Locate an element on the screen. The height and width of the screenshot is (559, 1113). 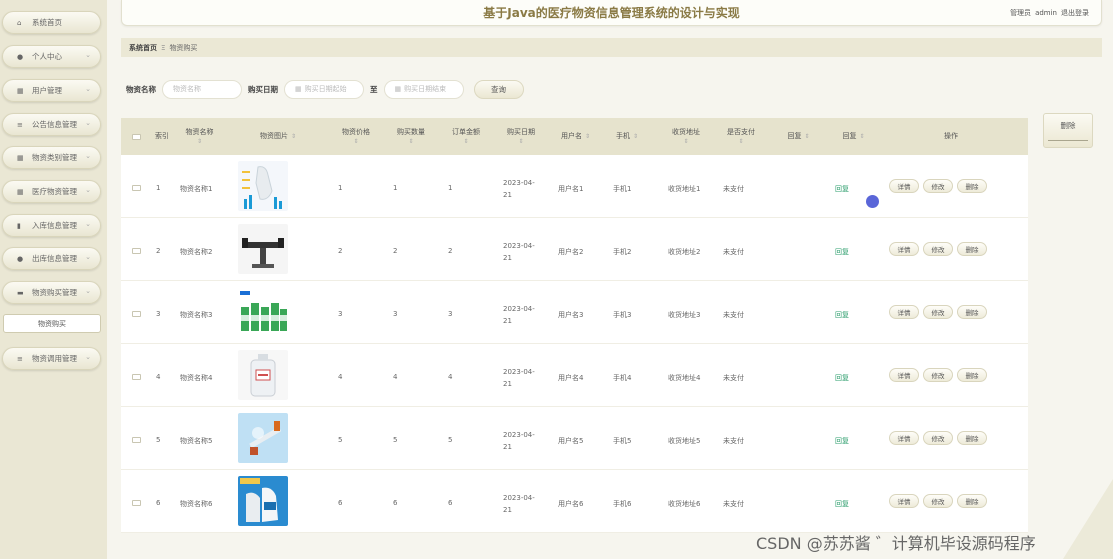
cell-qty: 4 is located at coordinates (395, 377).